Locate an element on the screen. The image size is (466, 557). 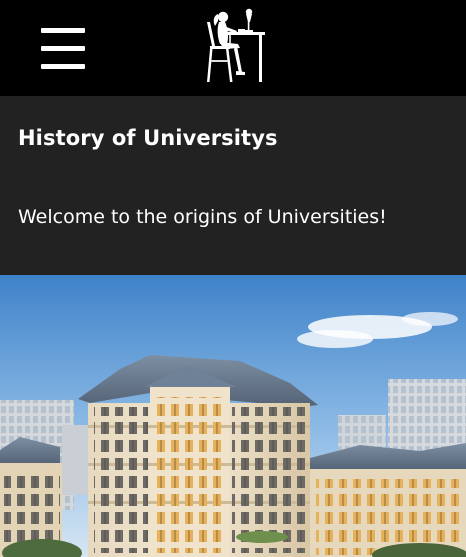
logo-woman-studying-icon is located at coordinates (230, 44).